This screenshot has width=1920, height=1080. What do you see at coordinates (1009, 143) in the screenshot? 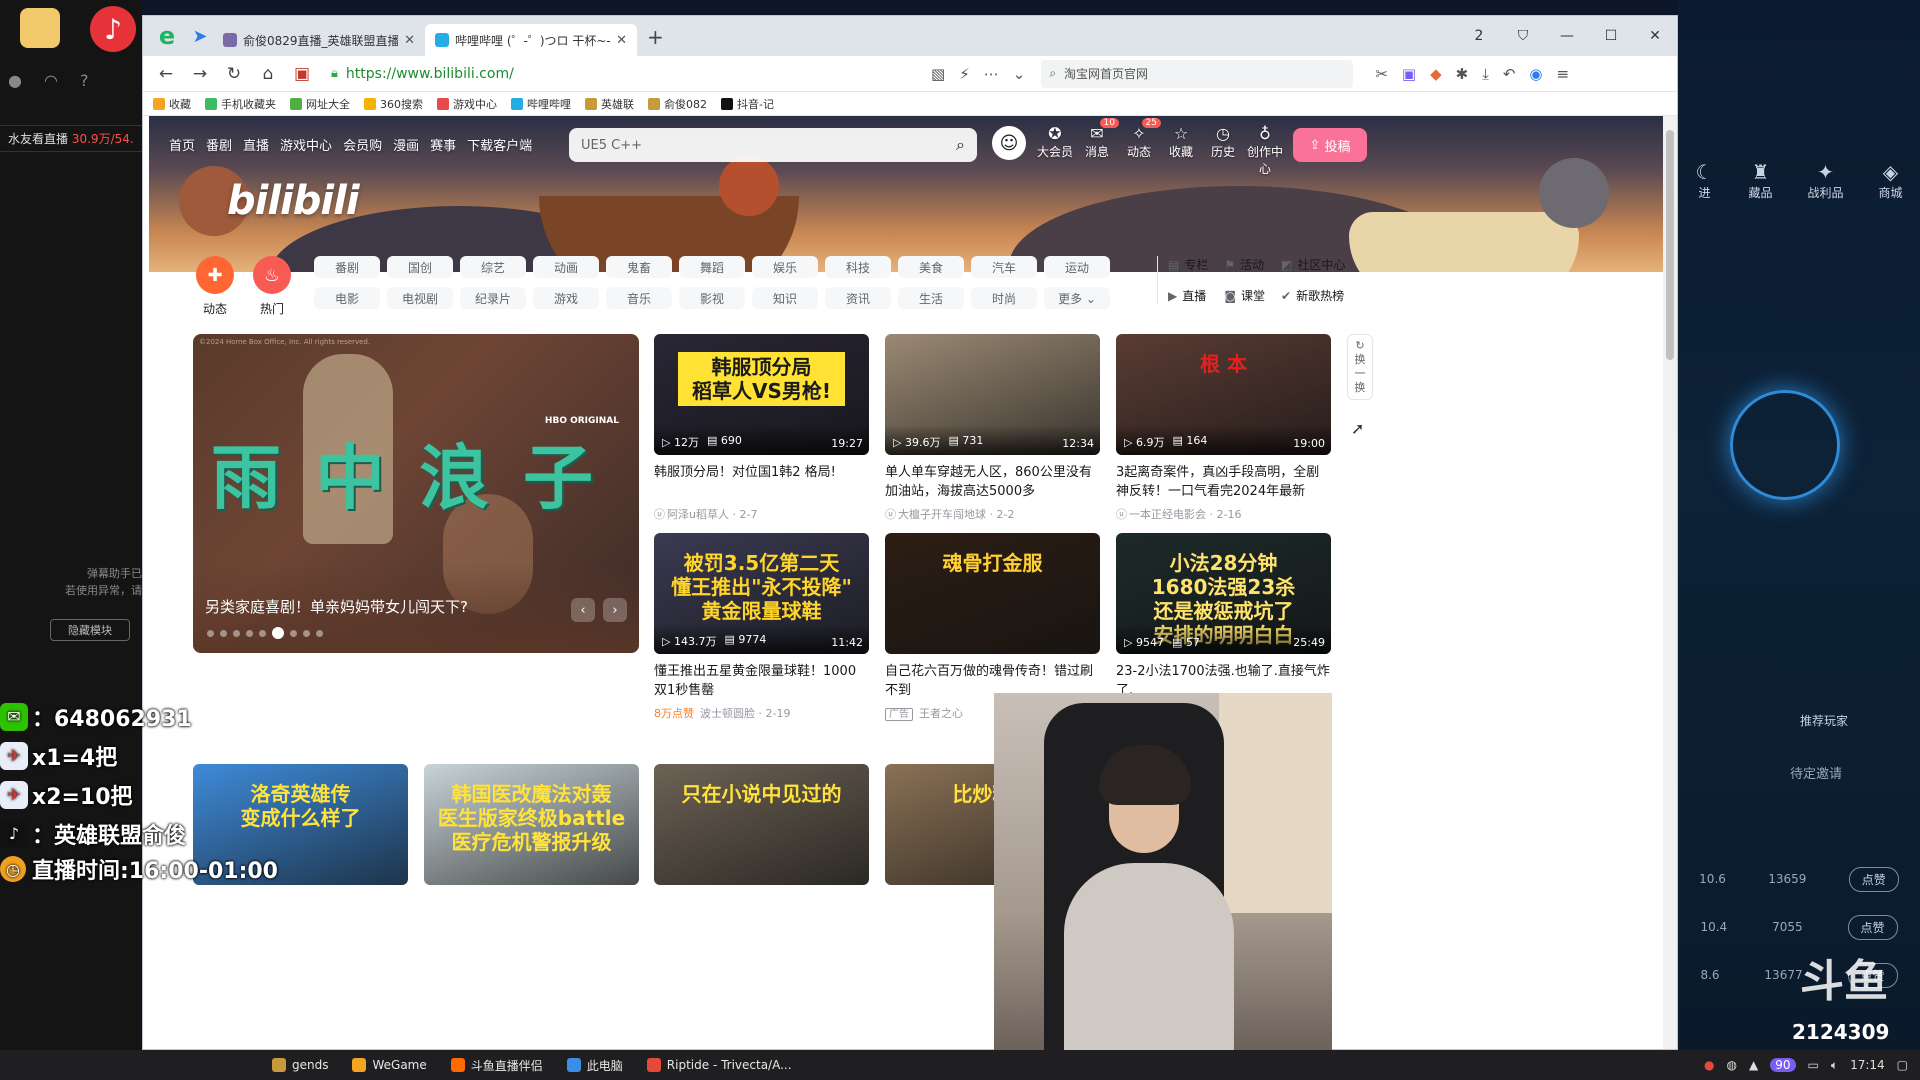
I see `avatar: ☺` at bounding box center [1009, 143].